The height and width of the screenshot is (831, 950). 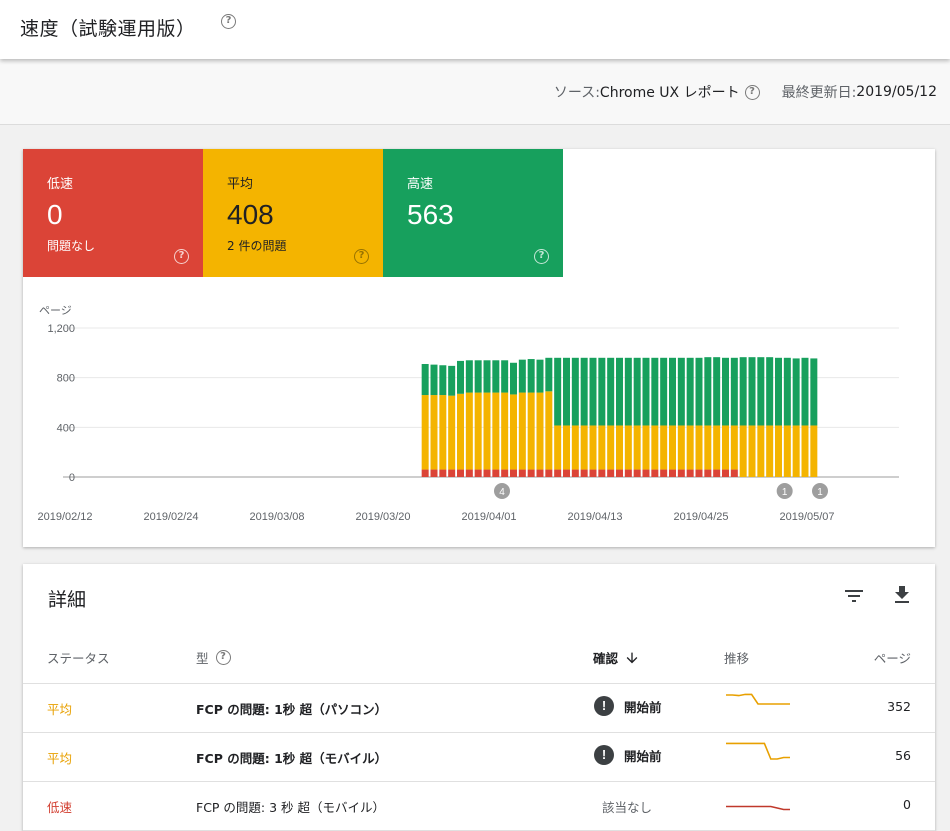 What do you see at coordinates (627, 807) in the screenshot?
I see `row-confirm: 該当なし` at bounding box center [627, 807].